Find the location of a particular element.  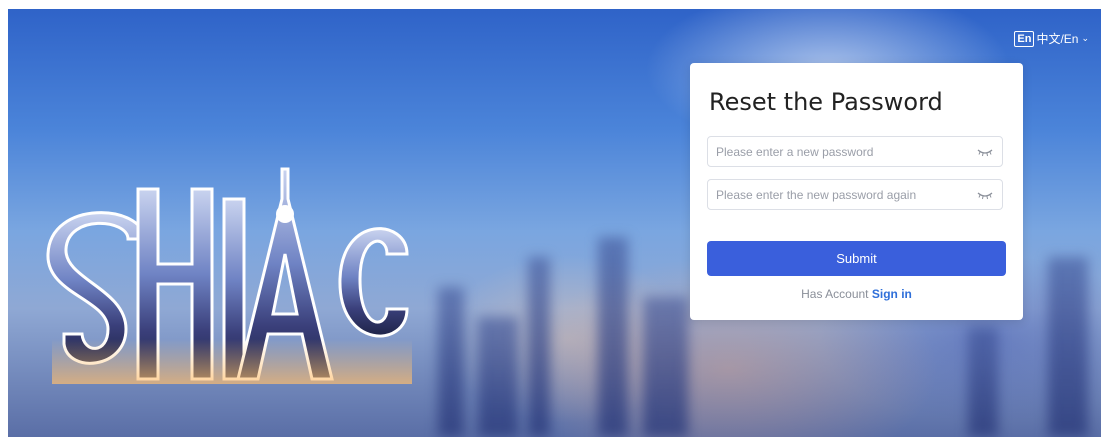

tower-sphere-icon is located at coordinates (285, 214).